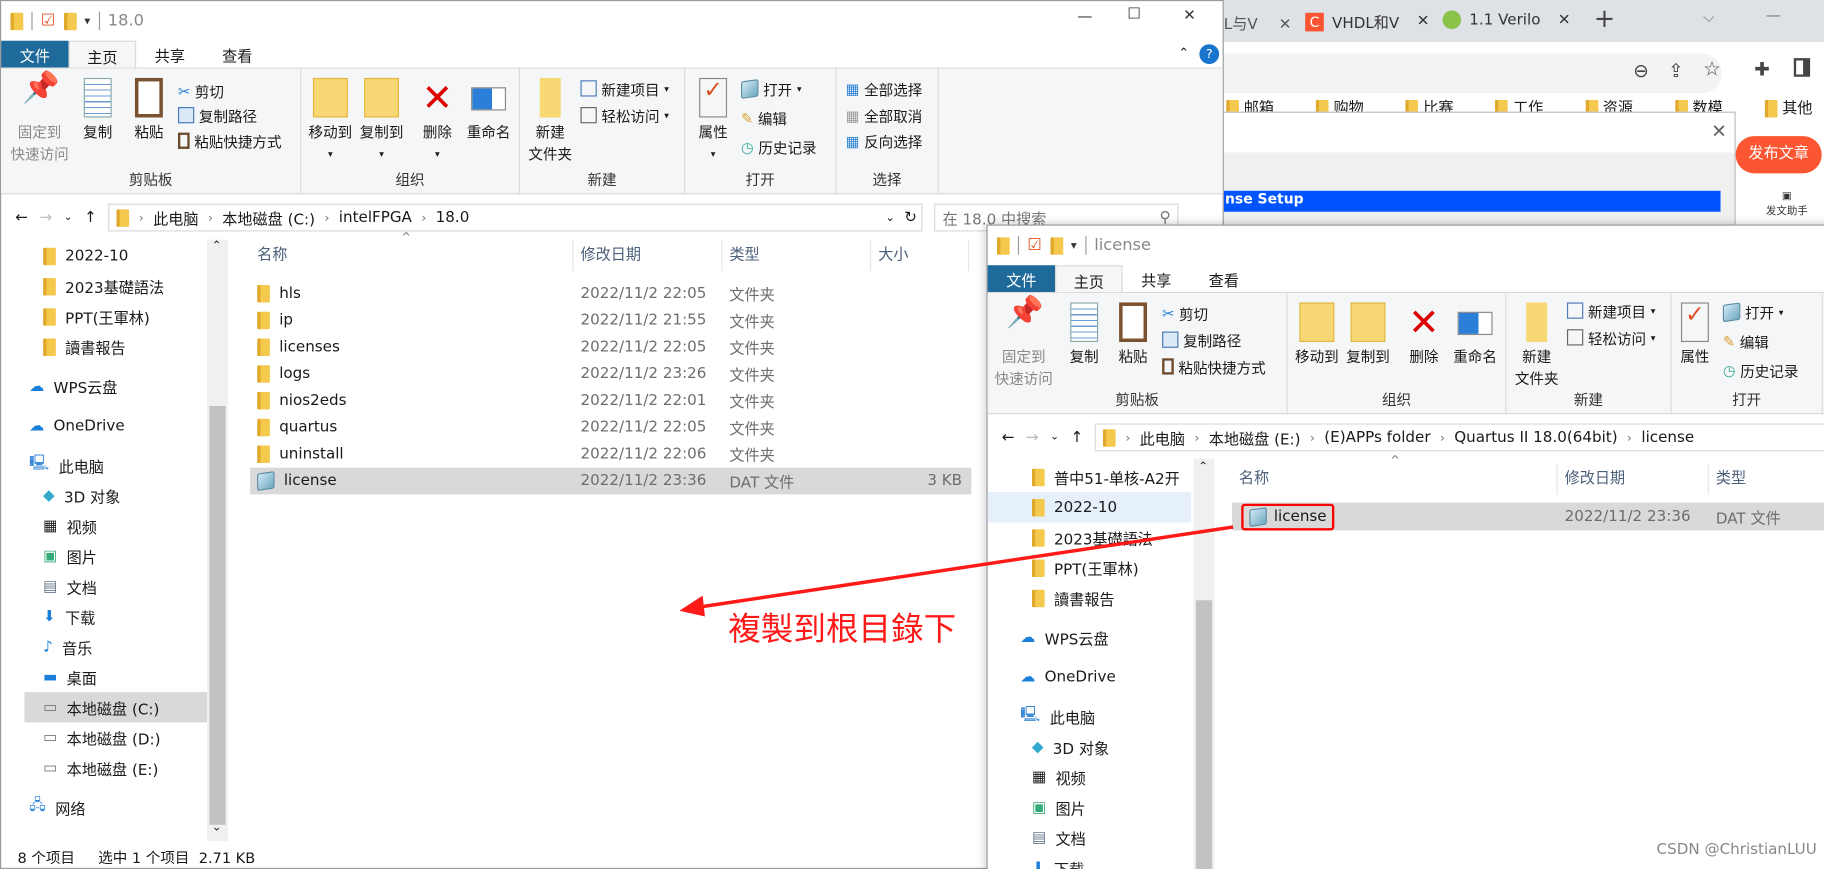 The height and width of the screenshot is (869, 1824). What do you see at coordinates (956, 571) in the screenshot?
I see `annotation-arrow` at bounding box center [956, 571].